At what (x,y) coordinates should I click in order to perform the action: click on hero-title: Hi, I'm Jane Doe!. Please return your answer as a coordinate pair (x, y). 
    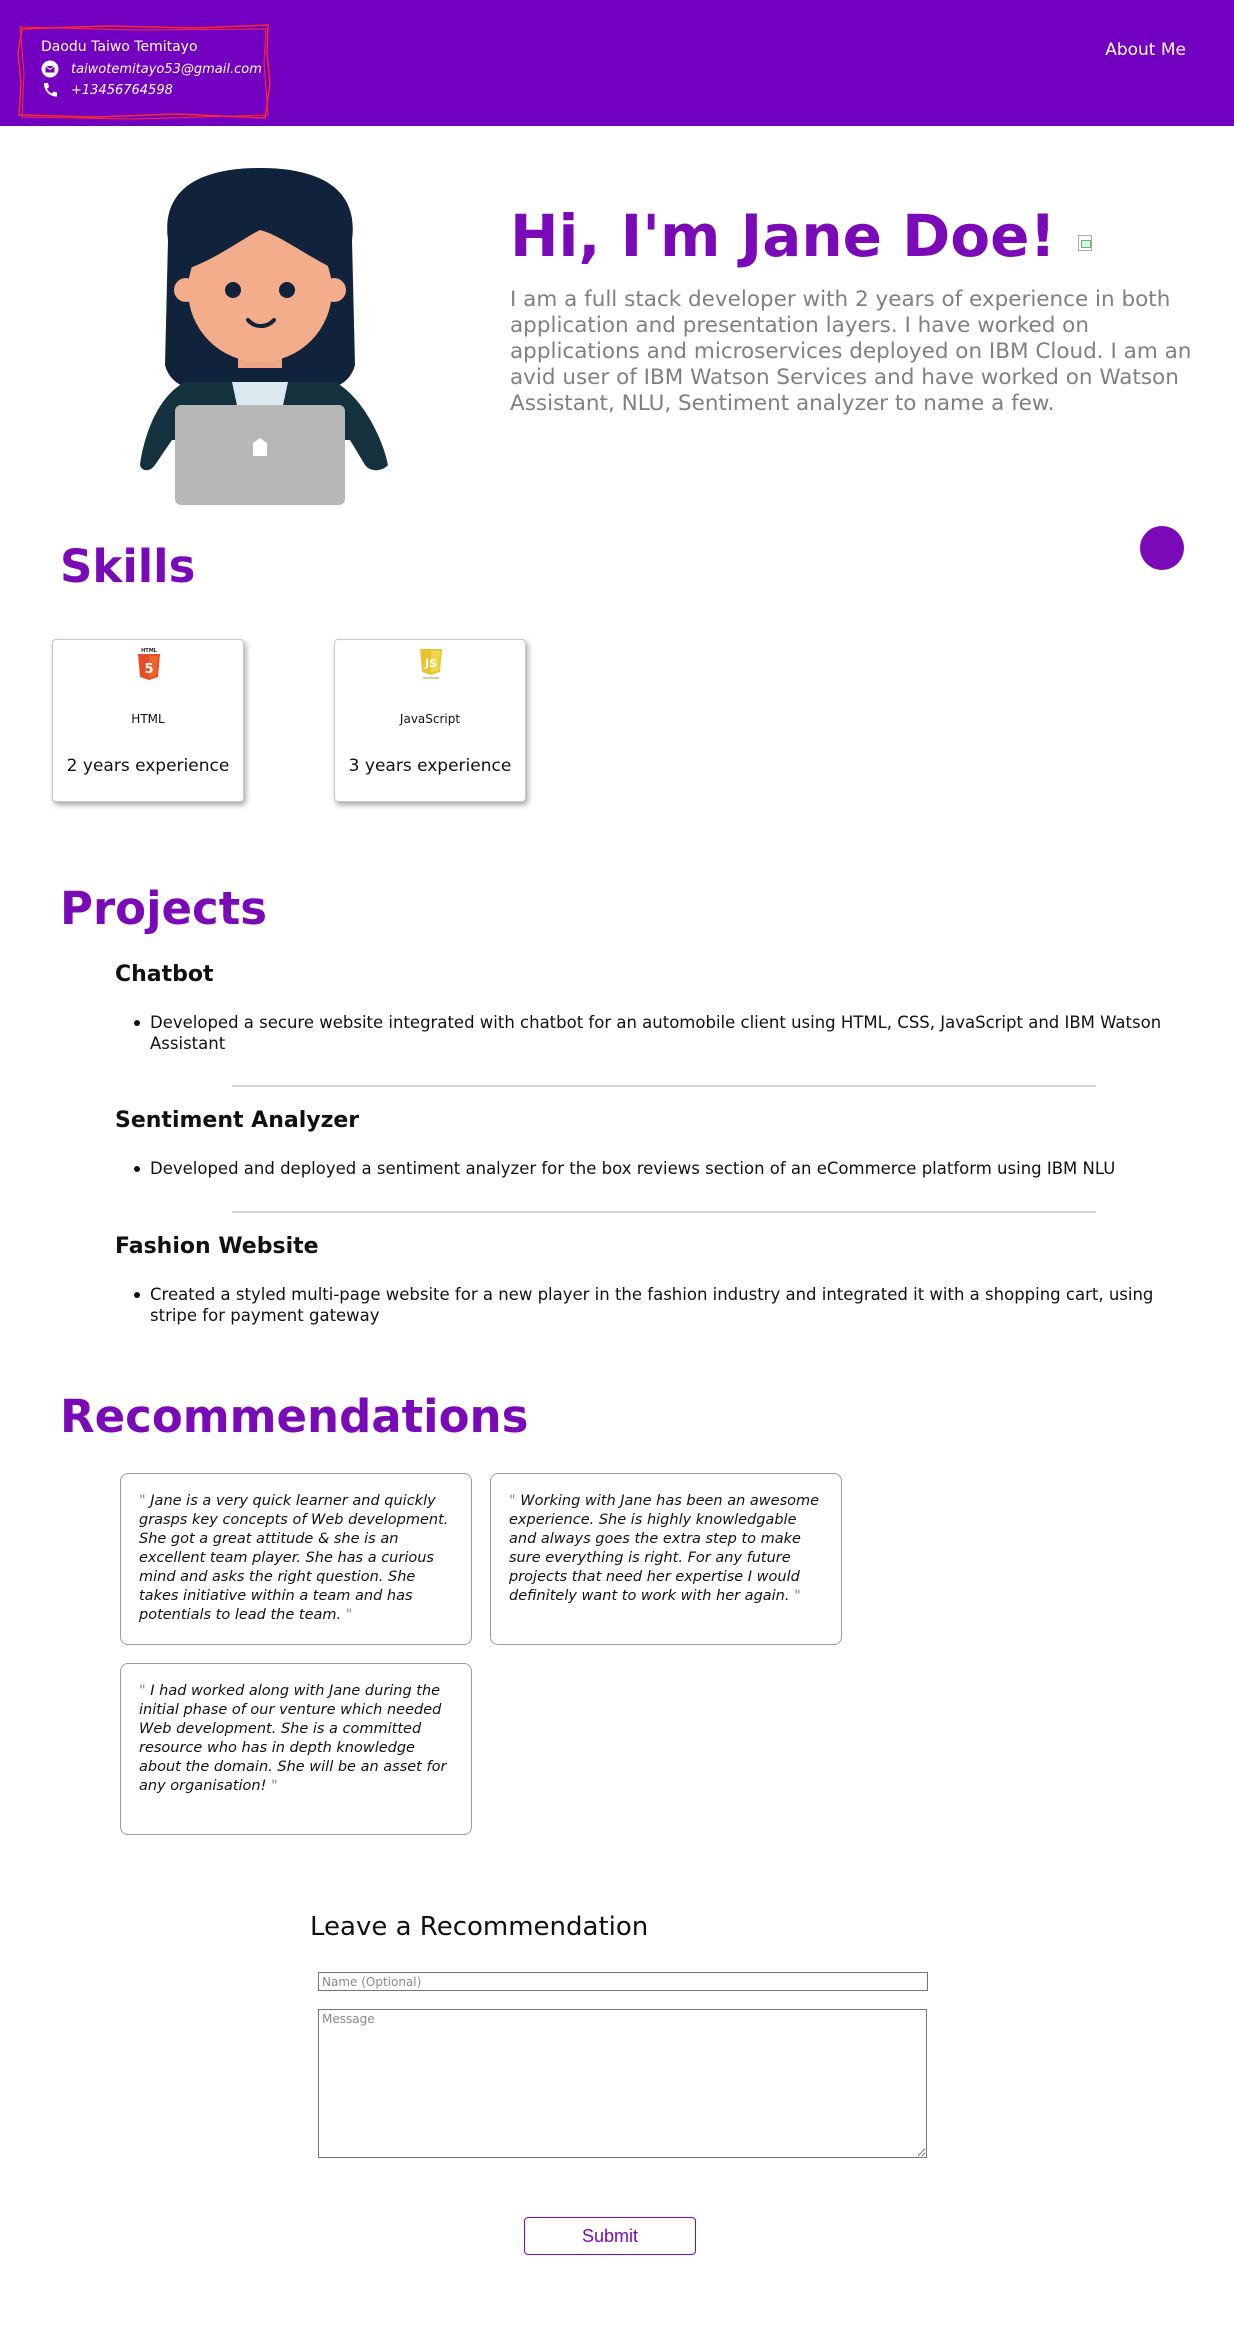
    Looking at the image, I should click on (801, 236).